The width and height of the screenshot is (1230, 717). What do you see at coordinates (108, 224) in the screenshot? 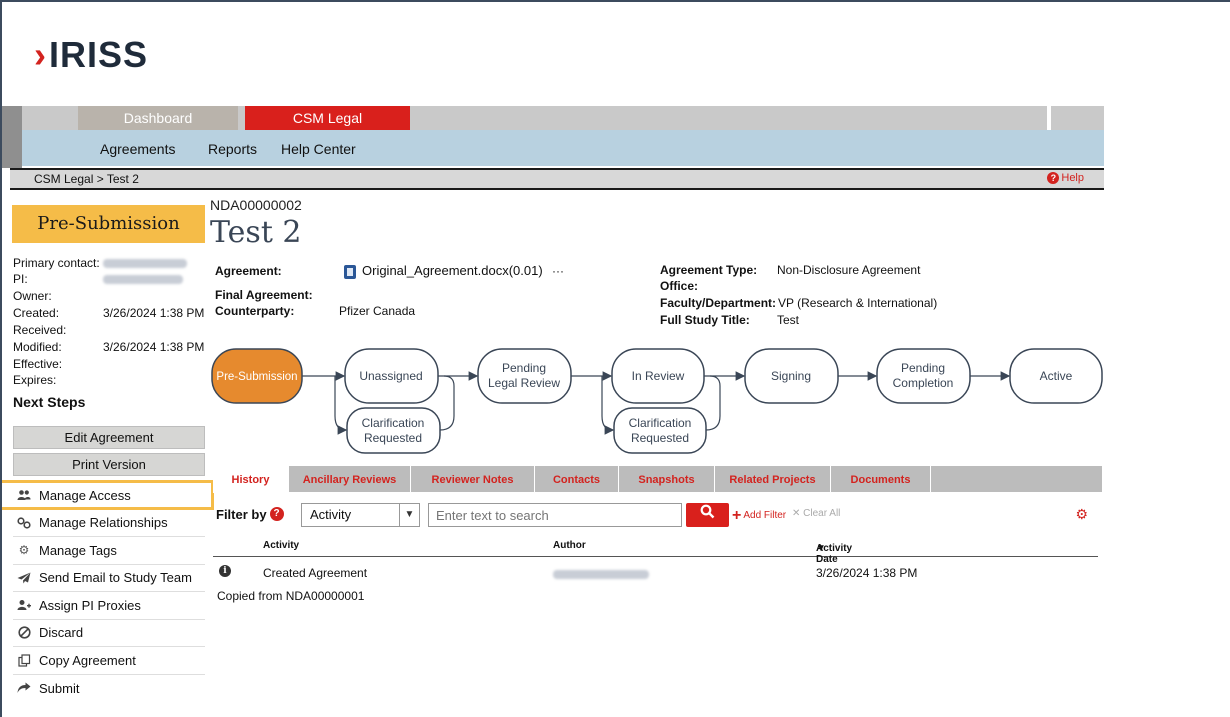
I see `status-badge: Pre-Submission` at bounding box center [108, 224].